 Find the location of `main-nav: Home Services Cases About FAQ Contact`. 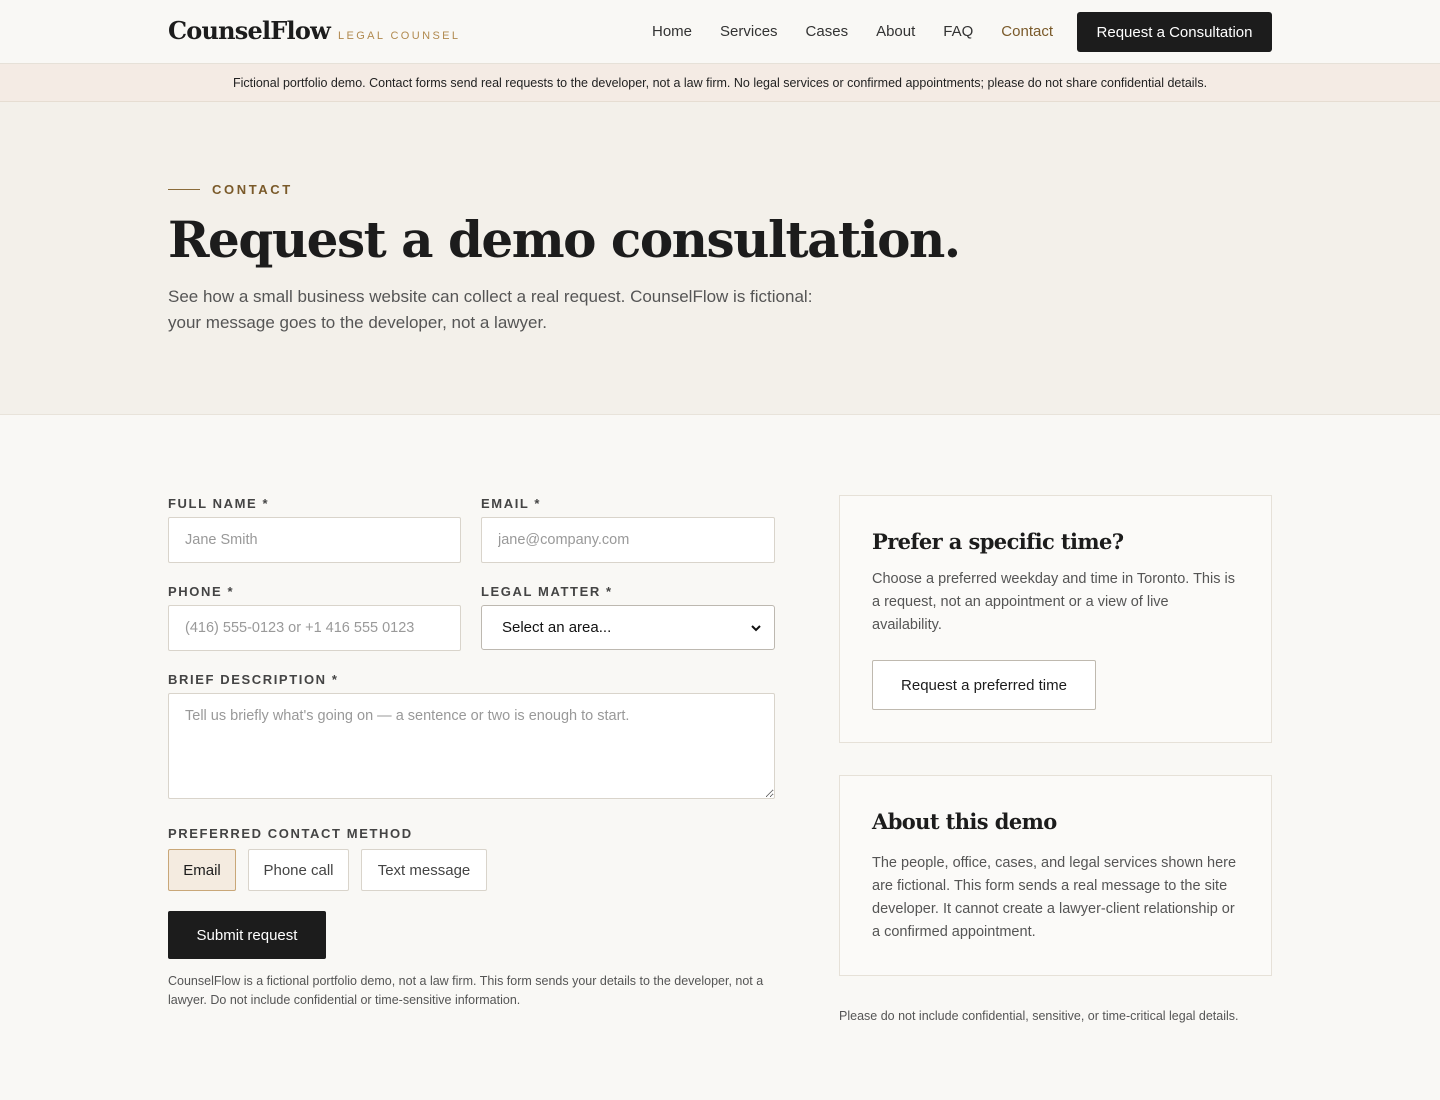

main-nav: Home Services Cases About FAQ Contact is located at coordinates (866, 31).